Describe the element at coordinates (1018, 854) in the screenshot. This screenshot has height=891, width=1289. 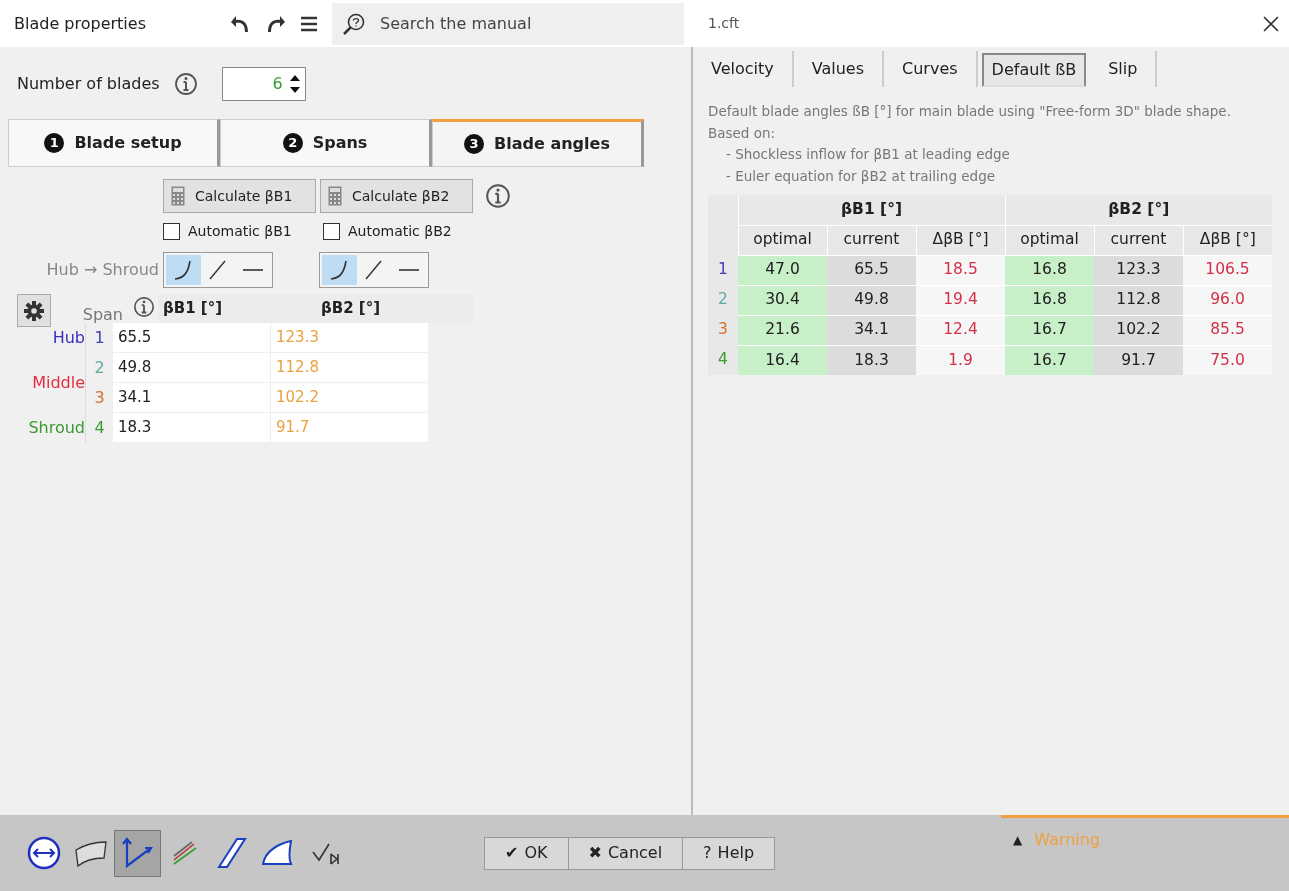
I see `warning-icon: ▲` at that location.